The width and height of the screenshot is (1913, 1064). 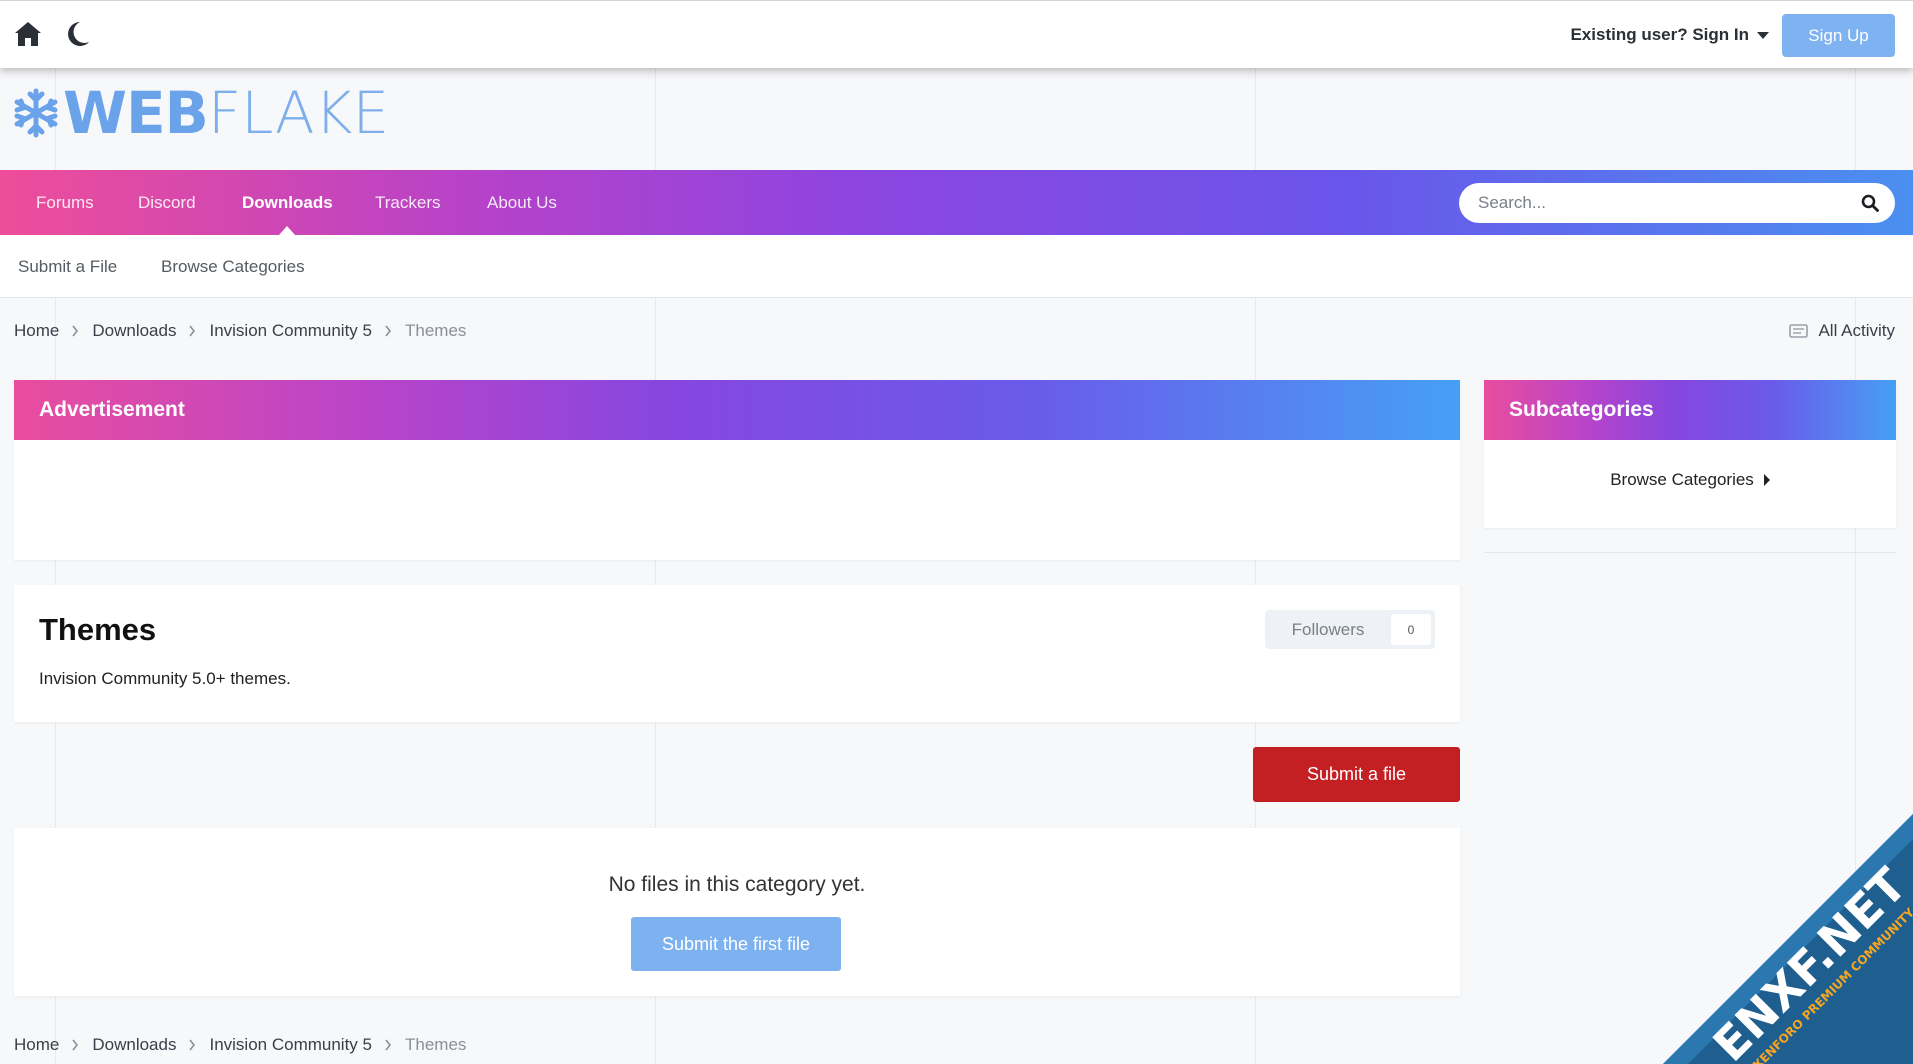 I want to click on sign-in-link: Existing user? Sign In, so click(x=1669, y=35).